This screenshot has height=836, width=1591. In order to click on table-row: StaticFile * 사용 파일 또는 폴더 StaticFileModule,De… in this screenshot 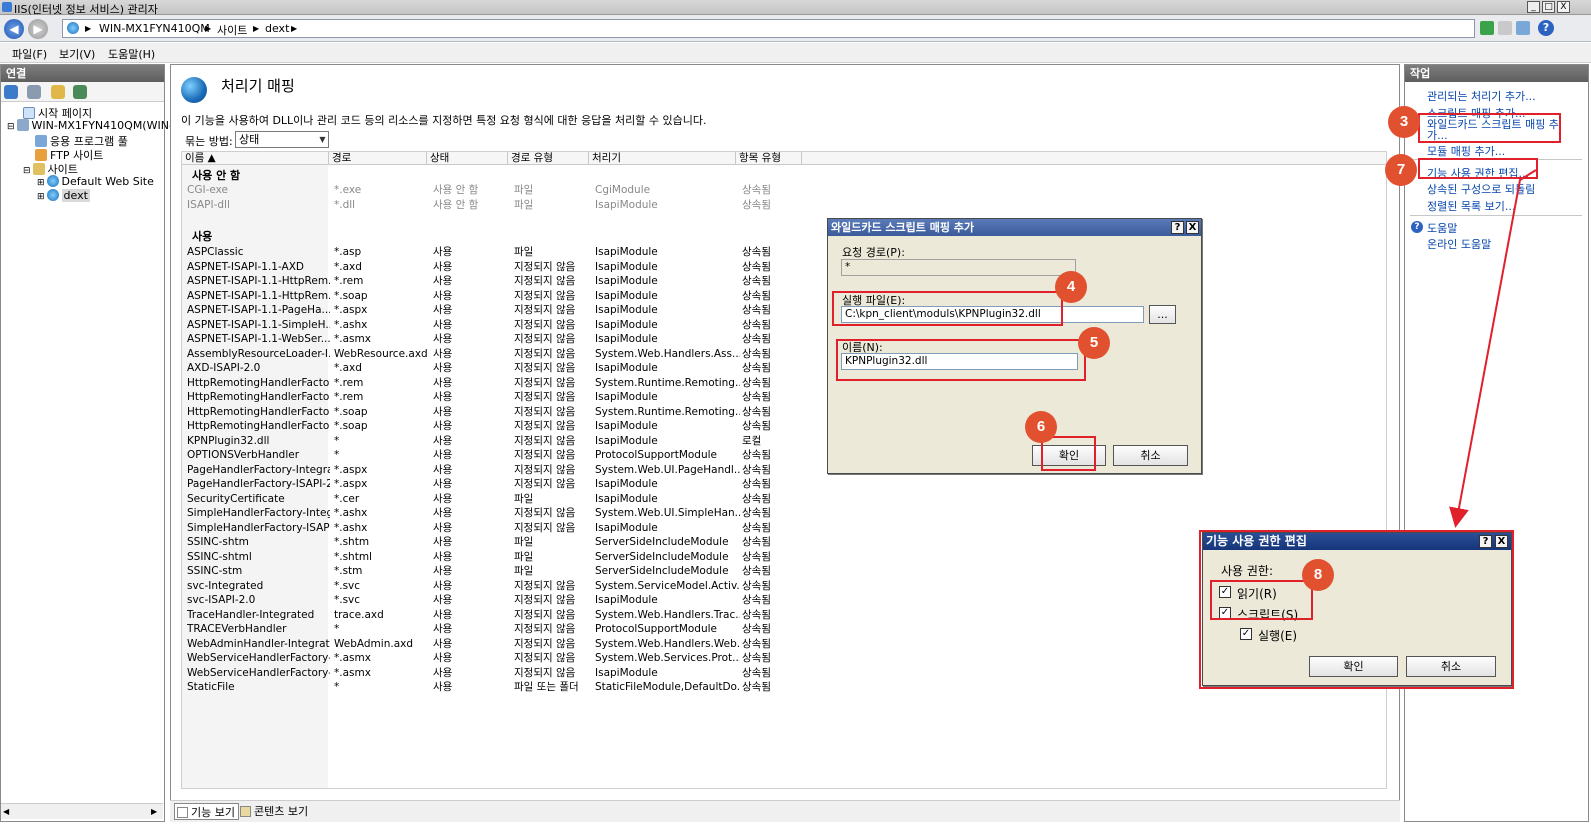, I will do `click(482, 687)`.